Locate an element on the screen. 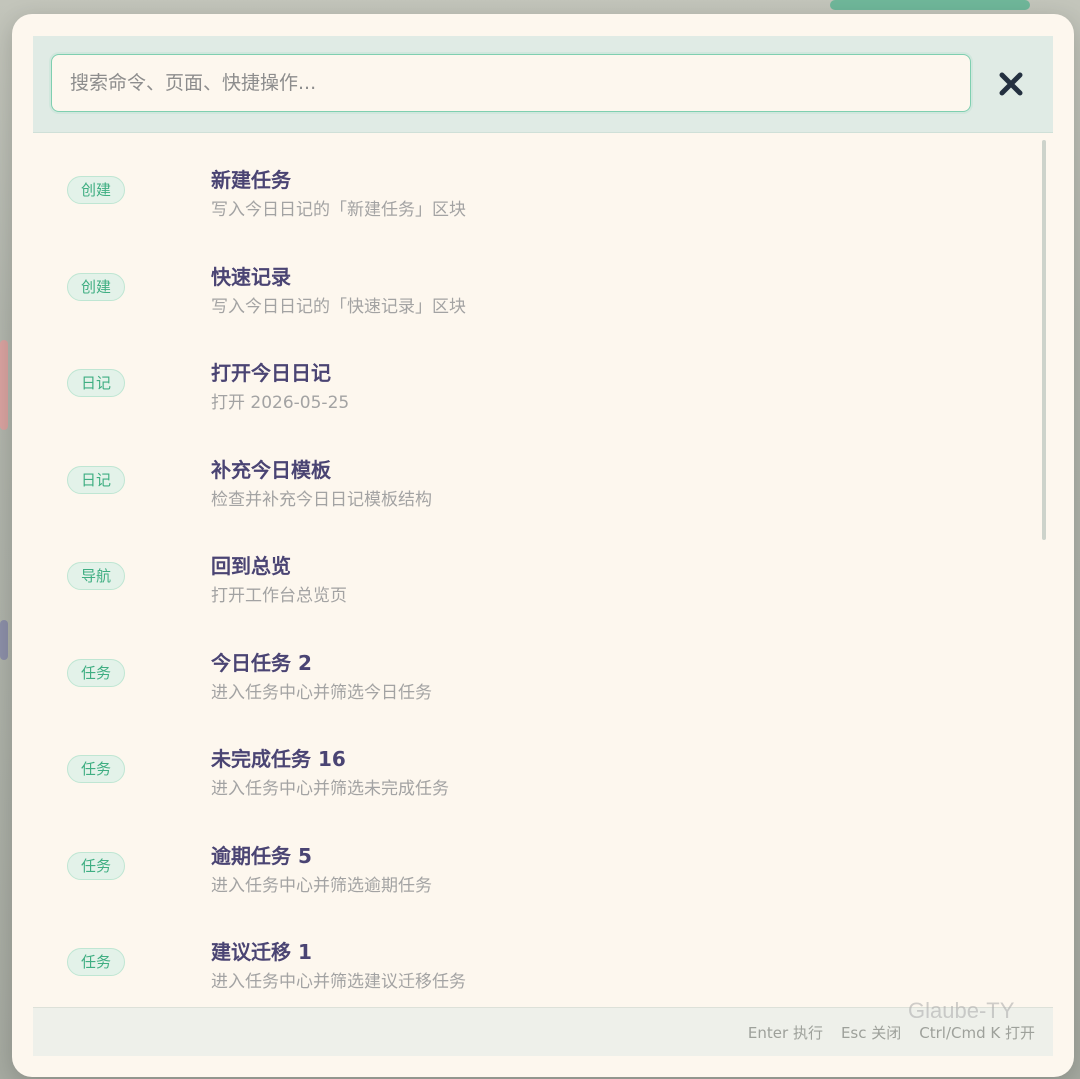 This screenshot has height=1079, width=1080. hint-enter: Enter 执行 is located at coordinates (785, 1033).